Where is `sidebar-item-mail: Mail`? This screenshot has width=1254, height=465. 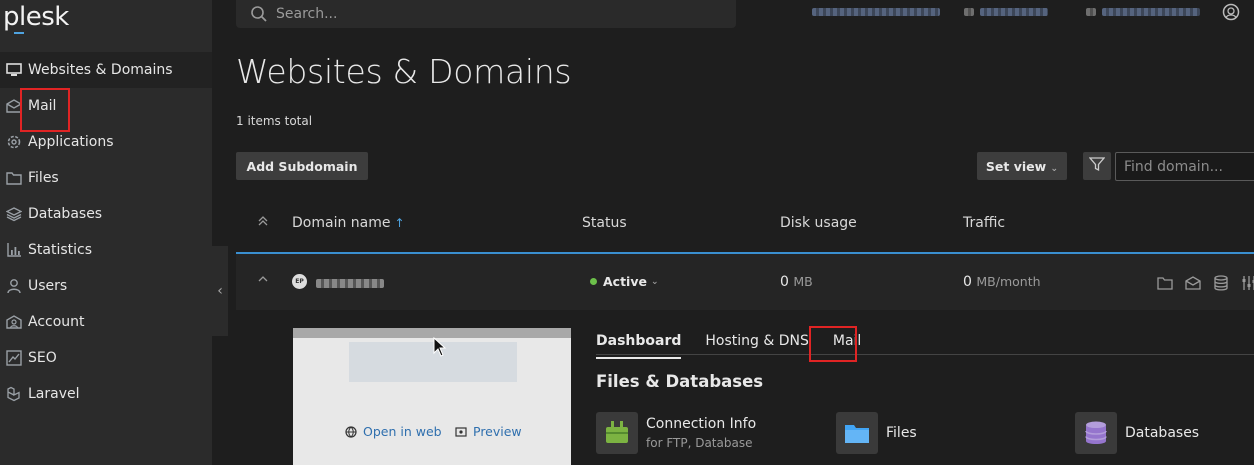
sidebar-item-mail: Mail is located at coordinates (106, 106).